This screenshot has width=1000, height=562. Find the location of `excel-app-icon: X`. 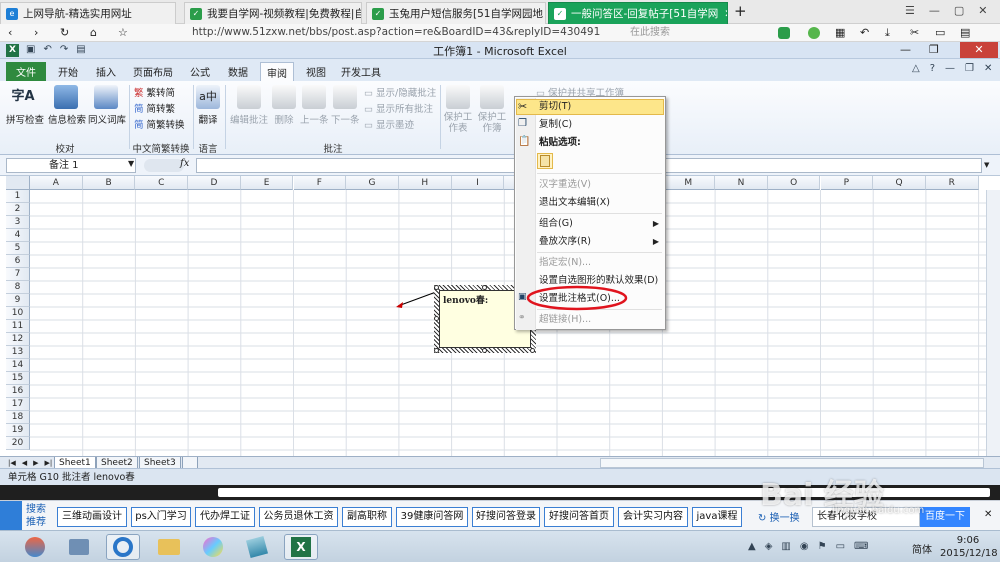

excel-app-icon: X is located at coordinates (301, 547).